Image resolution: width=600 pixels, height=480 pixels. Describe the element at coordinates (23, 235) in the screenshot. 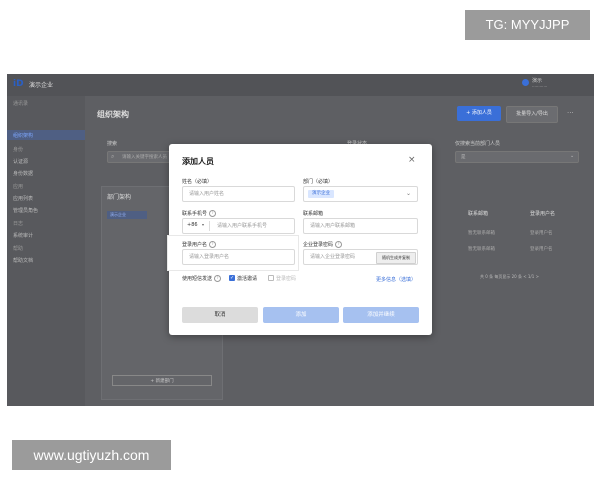

I see `sidebar-item-audit: 系统审计` at that location.